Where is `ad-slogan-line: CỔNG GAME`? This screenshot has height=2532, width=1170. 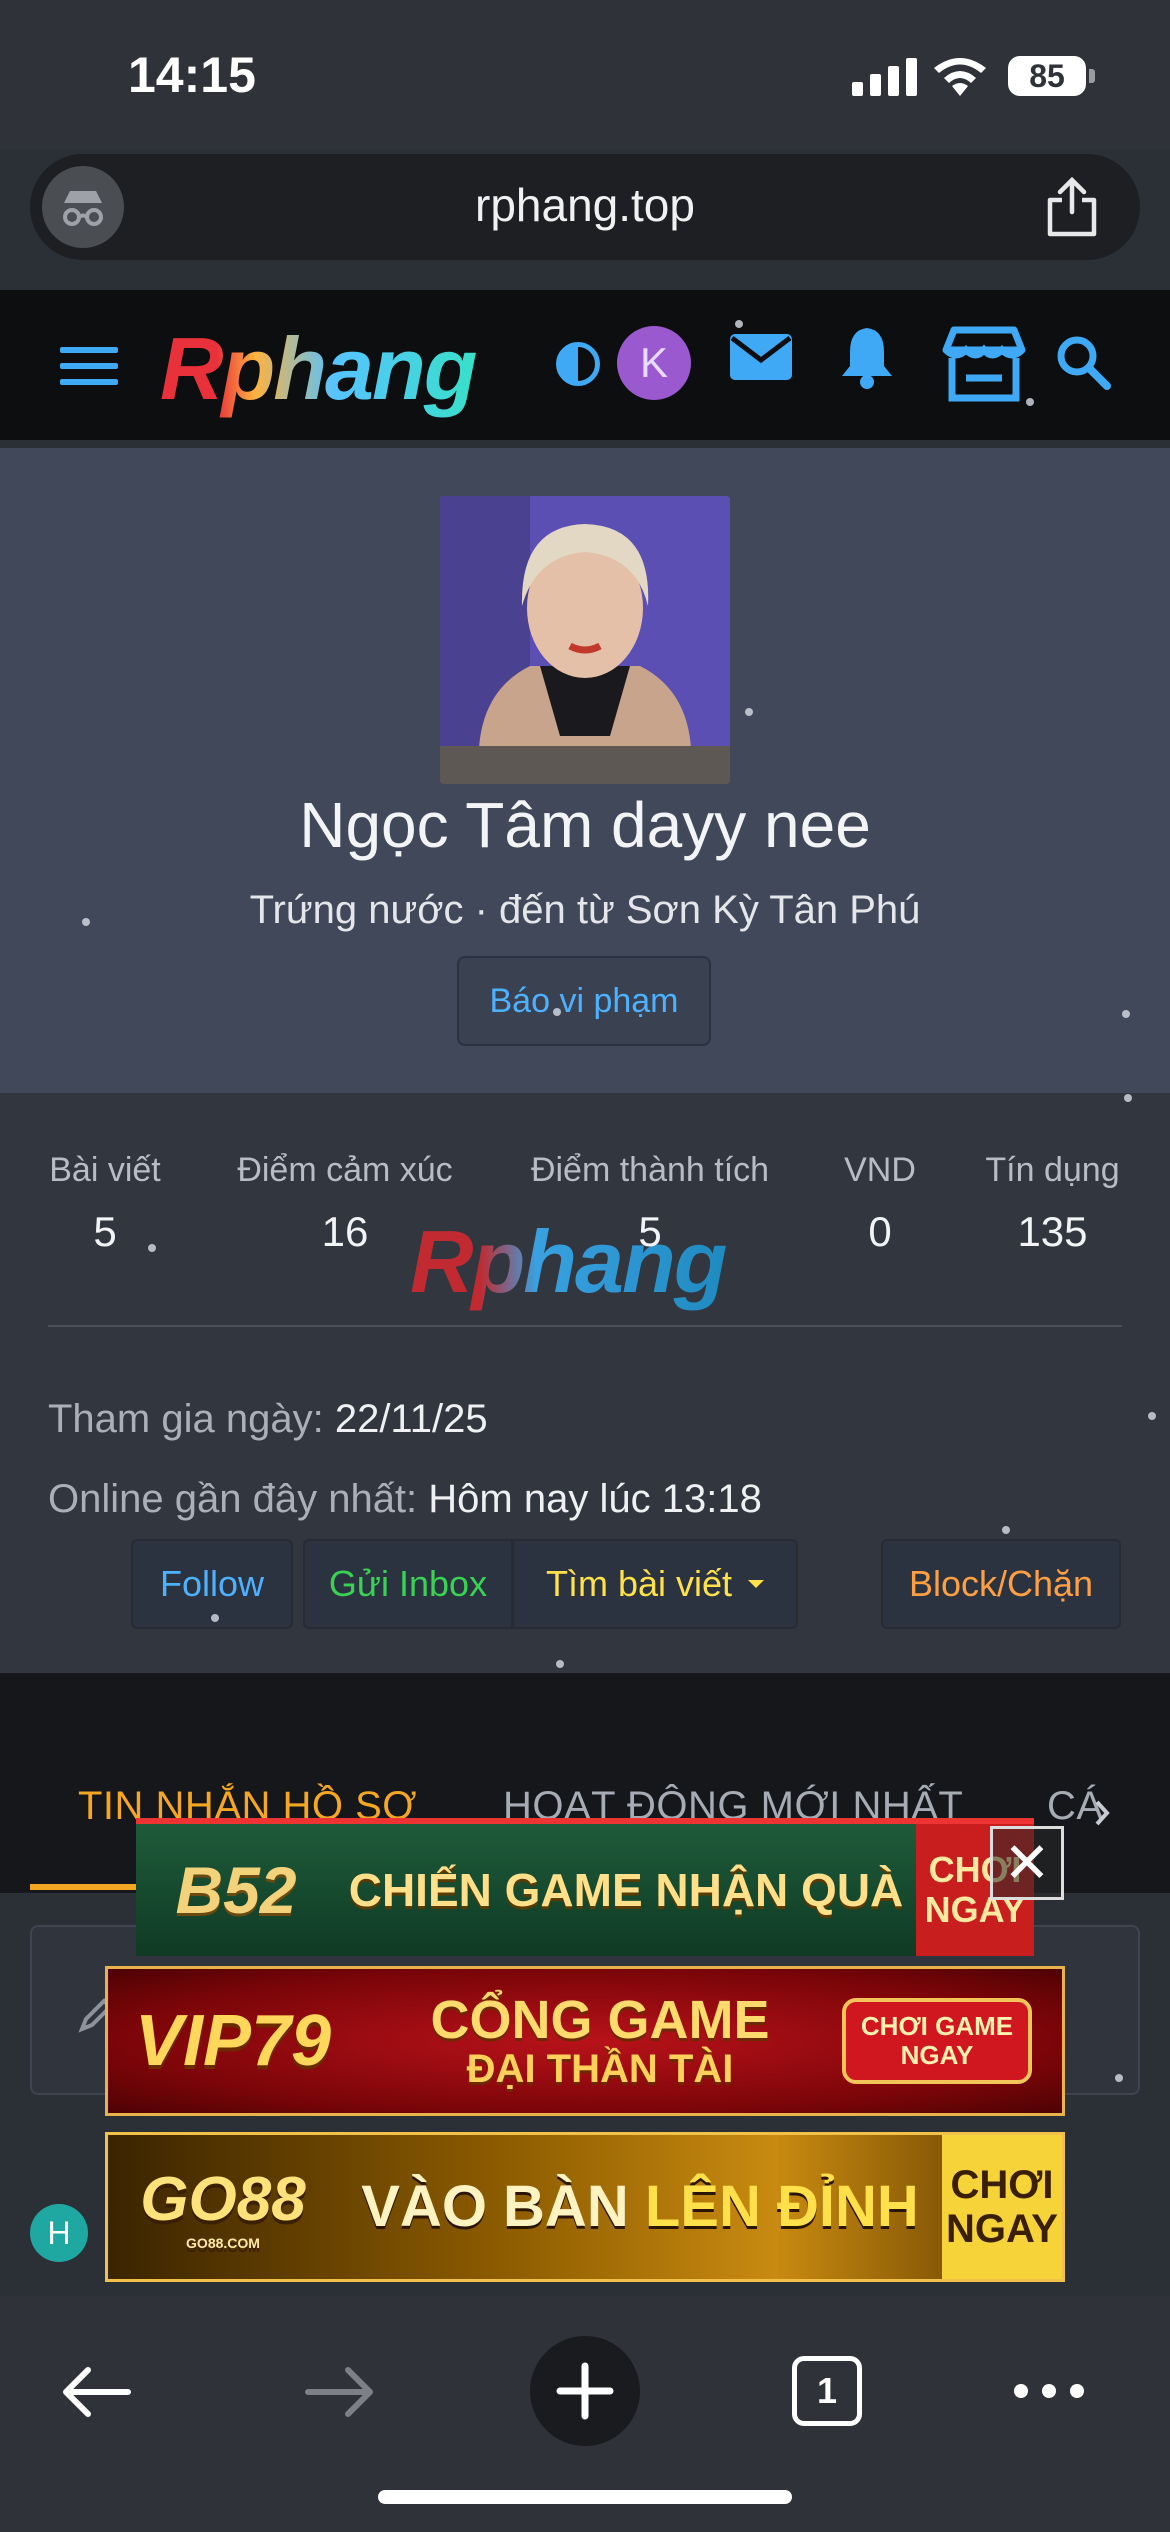
ad-slogan-line: CỔNG GAME is located at coordinates (600, 2019).